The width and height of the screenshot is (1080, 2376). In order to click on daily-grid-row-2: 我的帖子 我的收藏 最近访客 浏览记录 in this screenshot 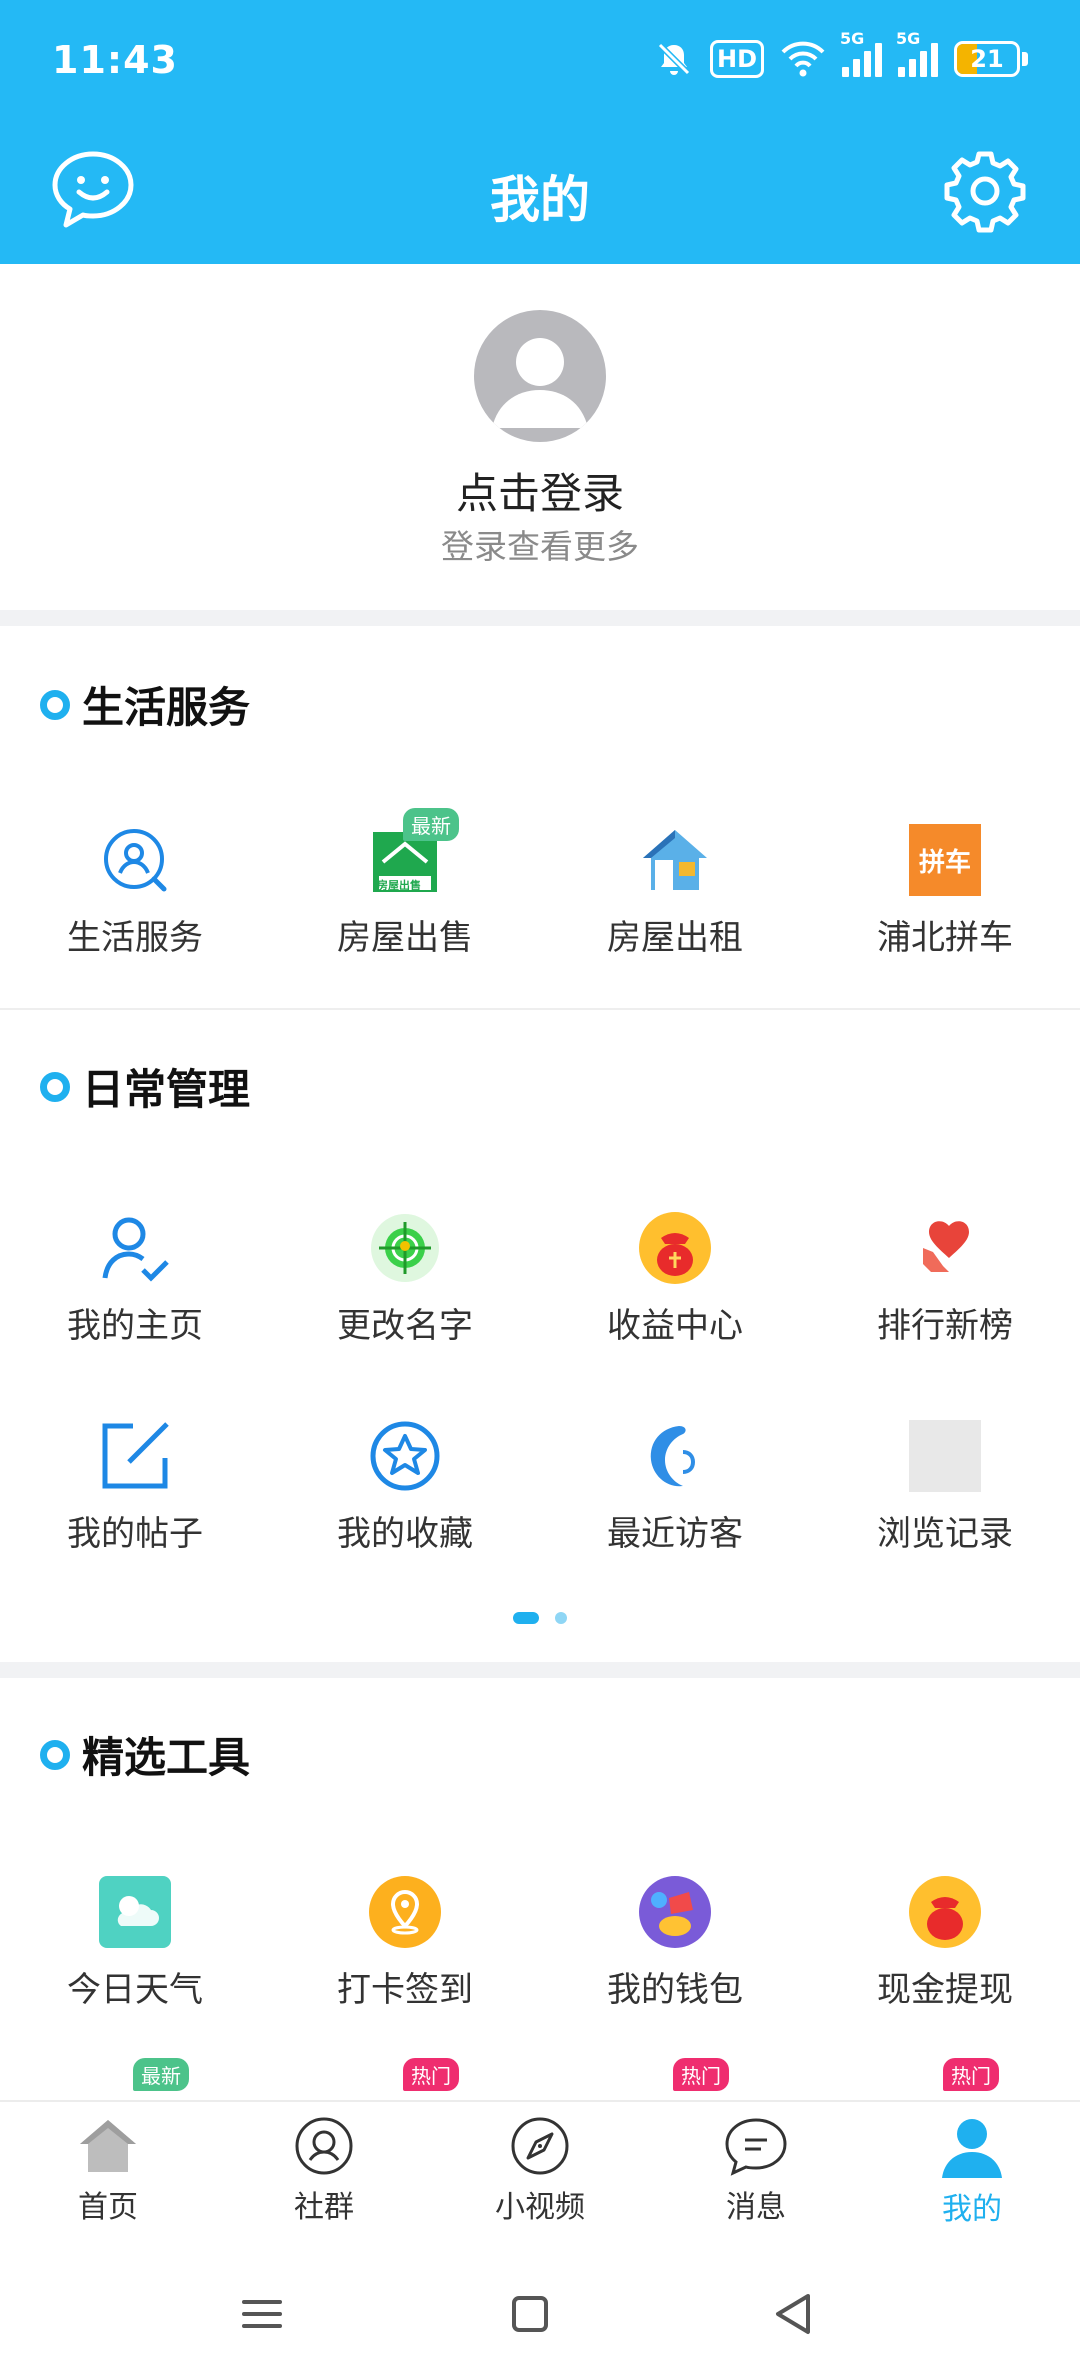, I will do `click(540, 1486)`.